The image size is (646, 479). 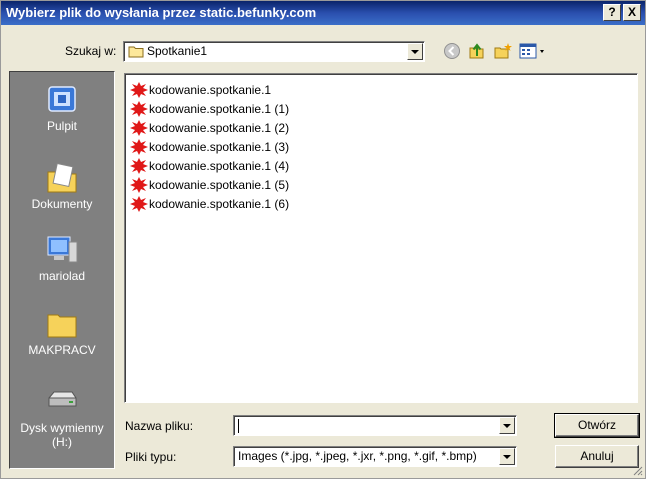 I want to click on removable-drive-icon, so click(x=62, y=402).